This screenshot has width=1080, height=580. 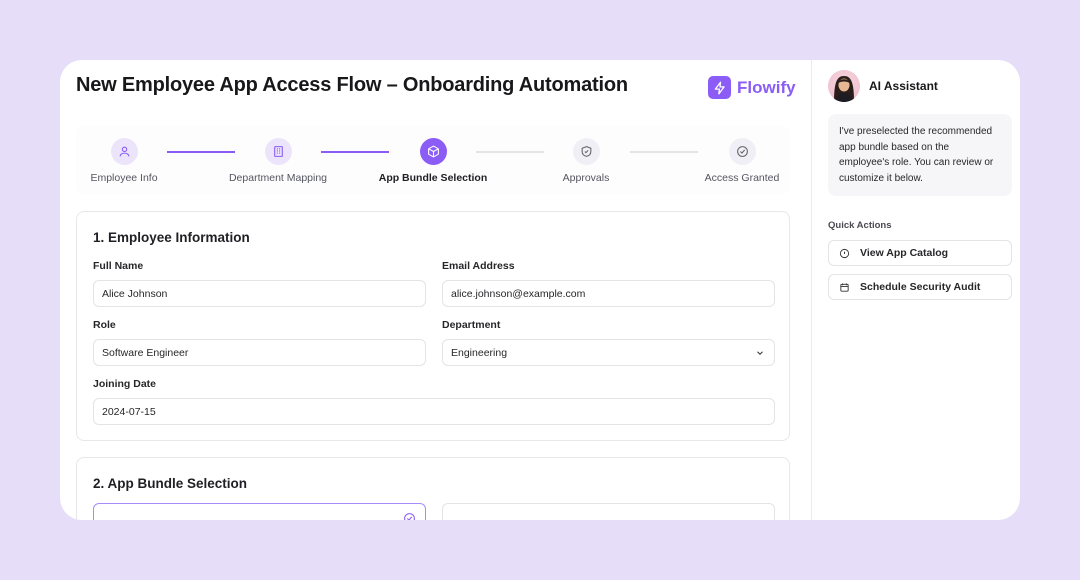 I want to click on assistant-header: AI Assistant, so click(x=883, y=86).